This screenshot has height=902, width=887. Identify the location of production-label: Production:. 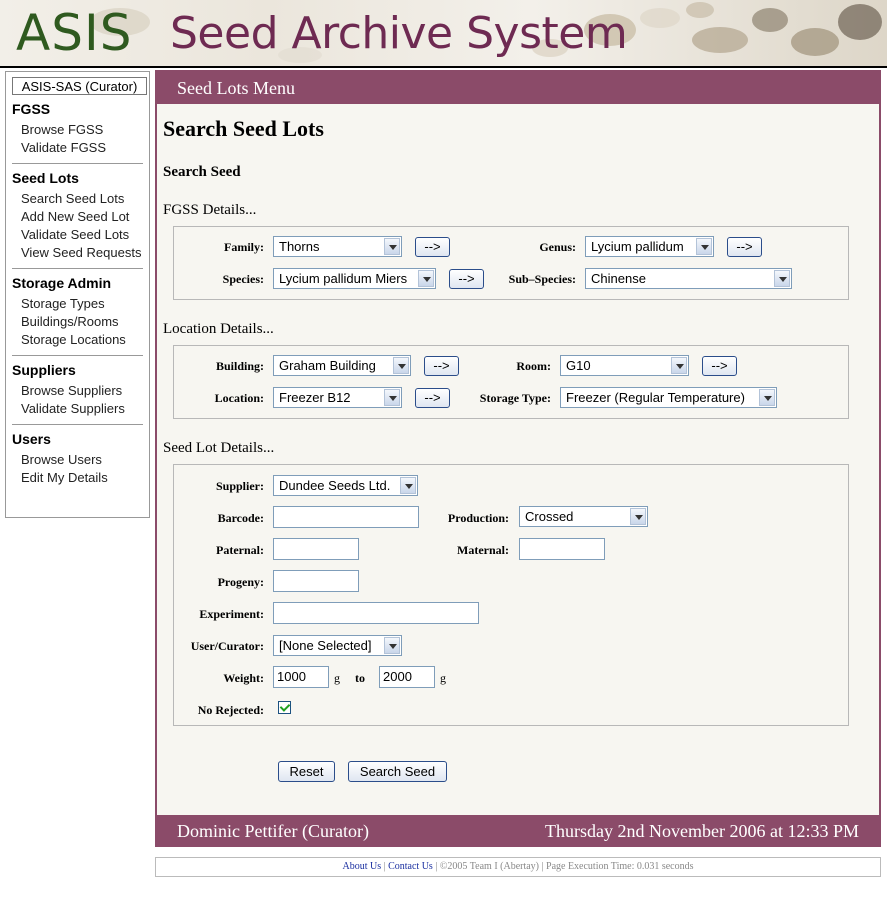
(478, 518).